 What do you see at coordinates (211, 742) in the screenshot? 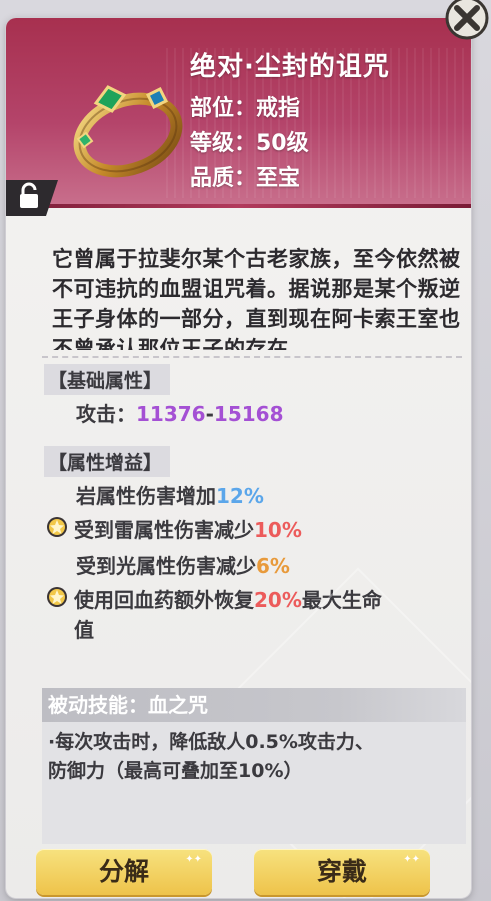
I see `skill-desc-line: ·每次攻击时，降低敌人0.5%攻击力、` at bounding box center [211, 742].